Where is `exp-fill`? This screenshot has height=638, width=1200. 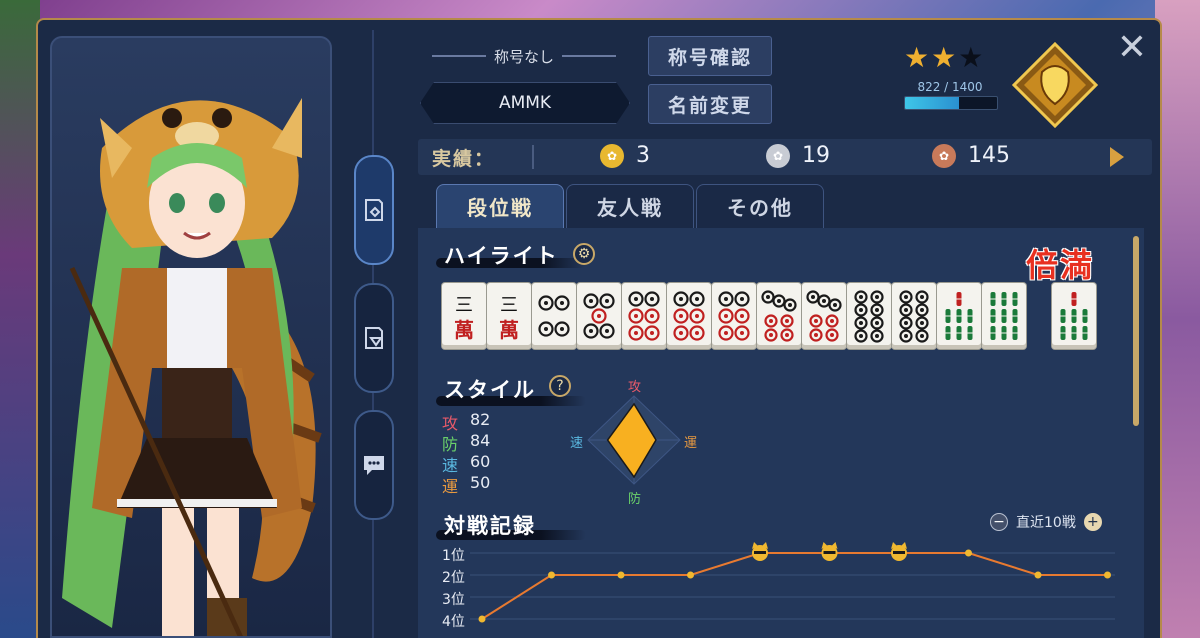 exp-fill is located at coordinates (932, 103).